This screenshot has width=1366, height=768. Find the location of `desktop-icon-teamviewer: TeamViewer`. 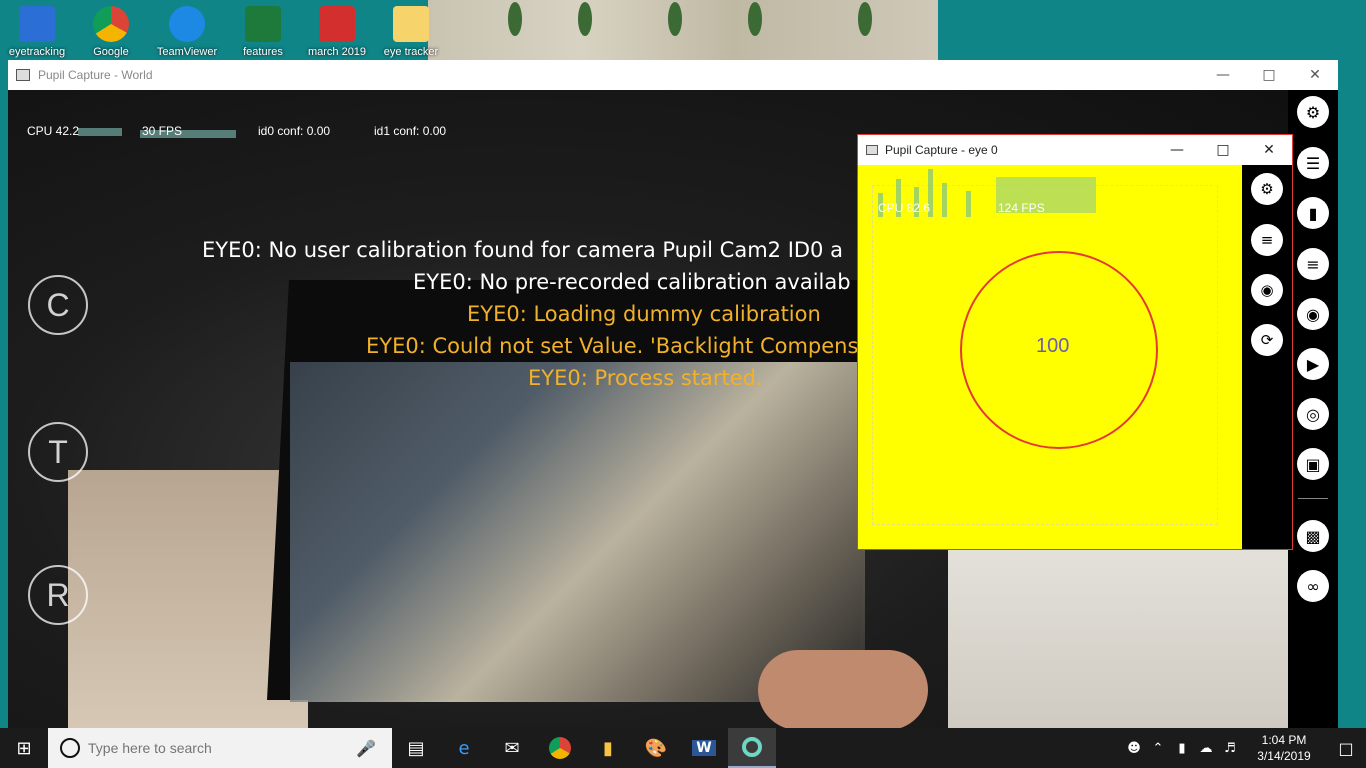

desktop-icon-teamviewer: TeamViewer is located at coordinates (187, 32).